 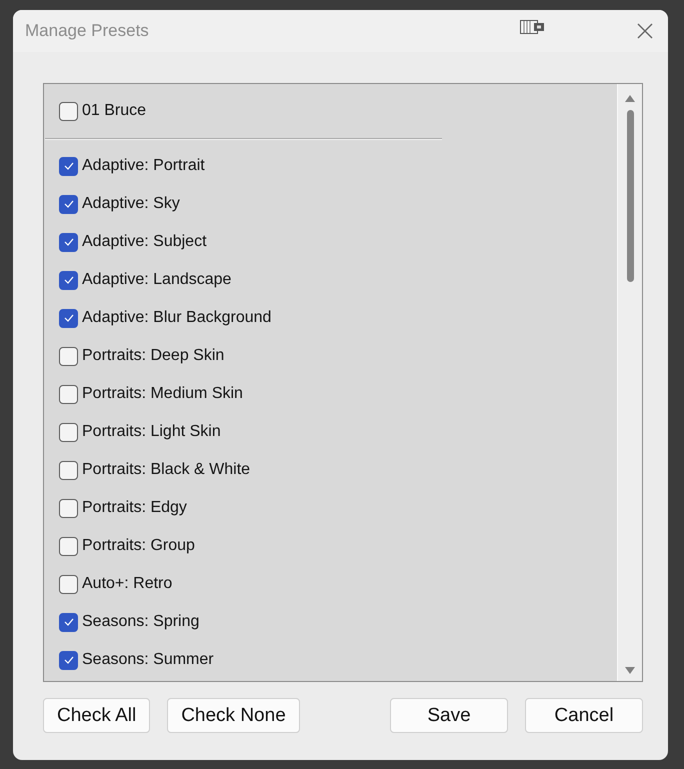 I want to click on preset-label: Portraits: Medium Skin, so click(x=162, y=394).